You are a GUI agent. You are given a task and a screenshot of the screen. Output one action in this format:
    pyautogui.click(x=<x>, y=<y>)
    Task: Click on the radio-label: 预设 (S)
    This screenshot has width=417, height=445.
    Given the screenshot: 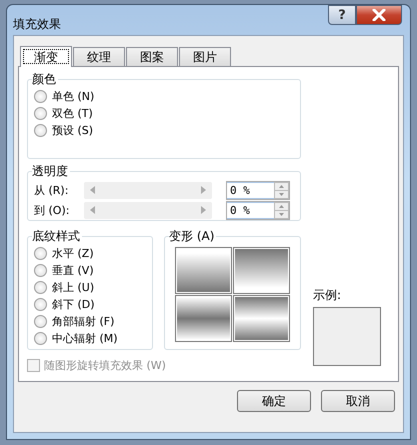 What is the action you would take?
    pyautogui.click(x=73, y=130)
    